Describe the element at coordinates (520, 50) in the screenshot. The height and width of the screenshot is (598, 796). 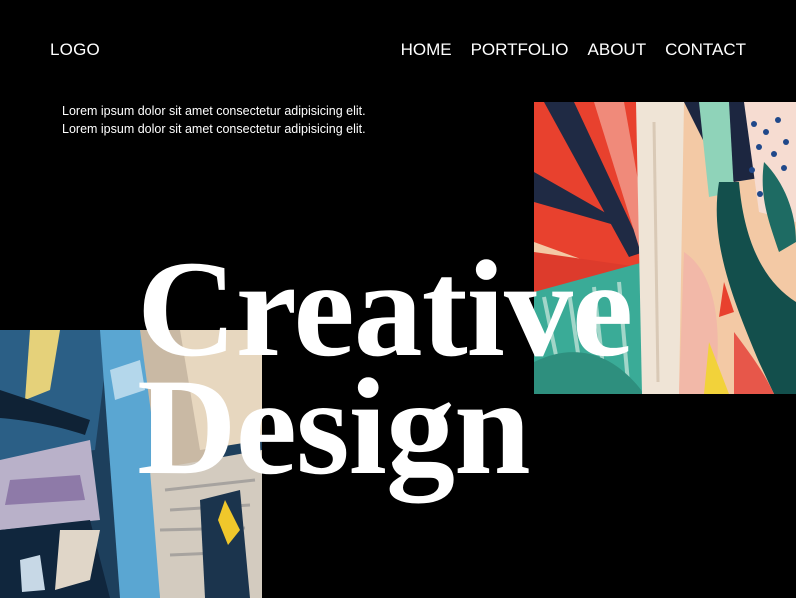
I see `nav-portfolio: PORTFOLIO` at that location.